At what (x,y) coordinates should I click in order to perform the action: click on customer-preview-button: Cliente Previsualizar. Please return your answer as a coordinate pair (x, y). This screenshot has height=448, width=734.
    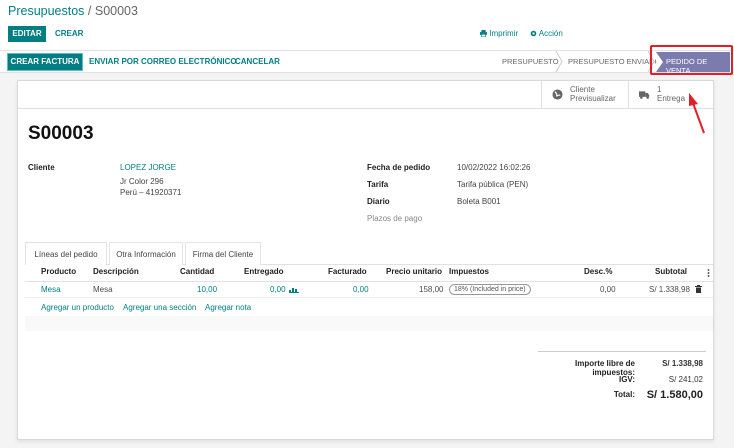
    Looking at the image, I should click on (584, 94).